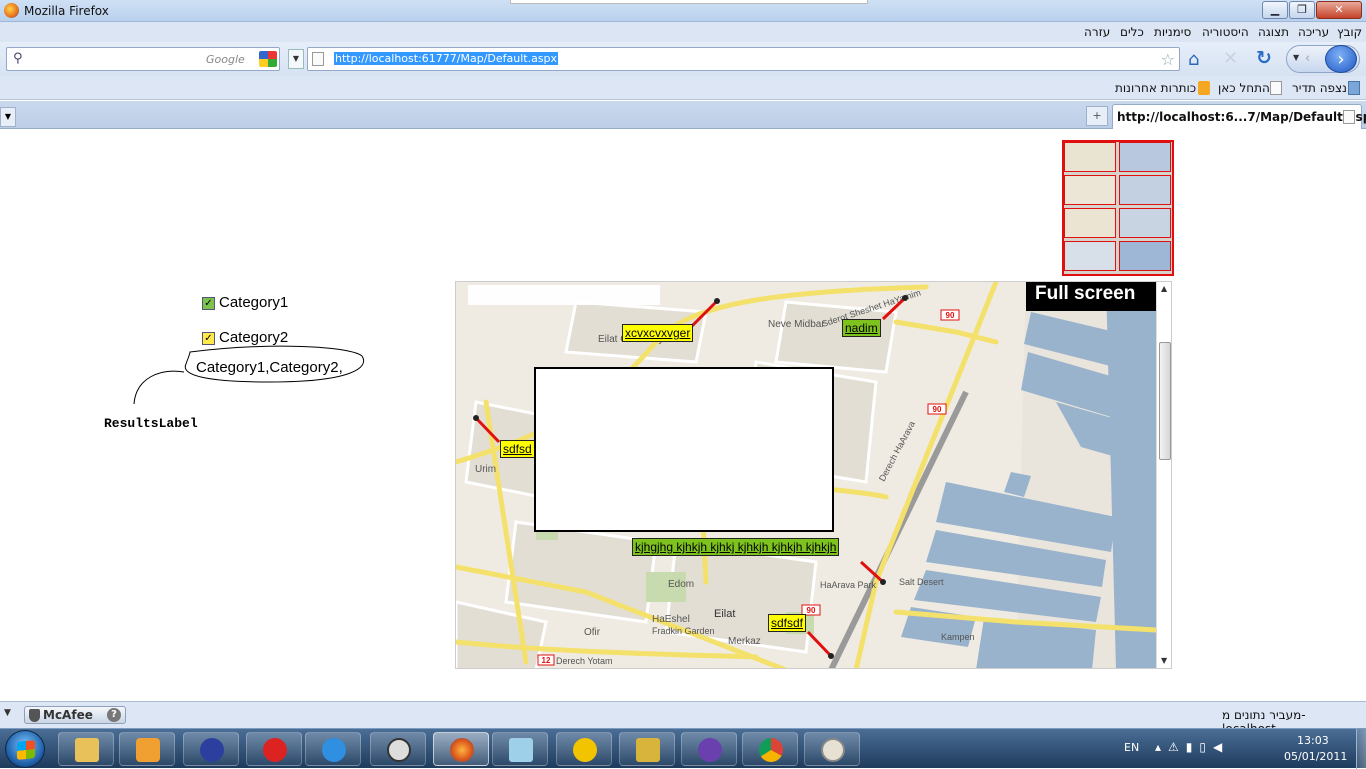  What do you see at coordinates (1323, 59) in the screenshot?
I see `back-forward-buttons: ▼ ‹ ›` at bounding box center [1323, 59].